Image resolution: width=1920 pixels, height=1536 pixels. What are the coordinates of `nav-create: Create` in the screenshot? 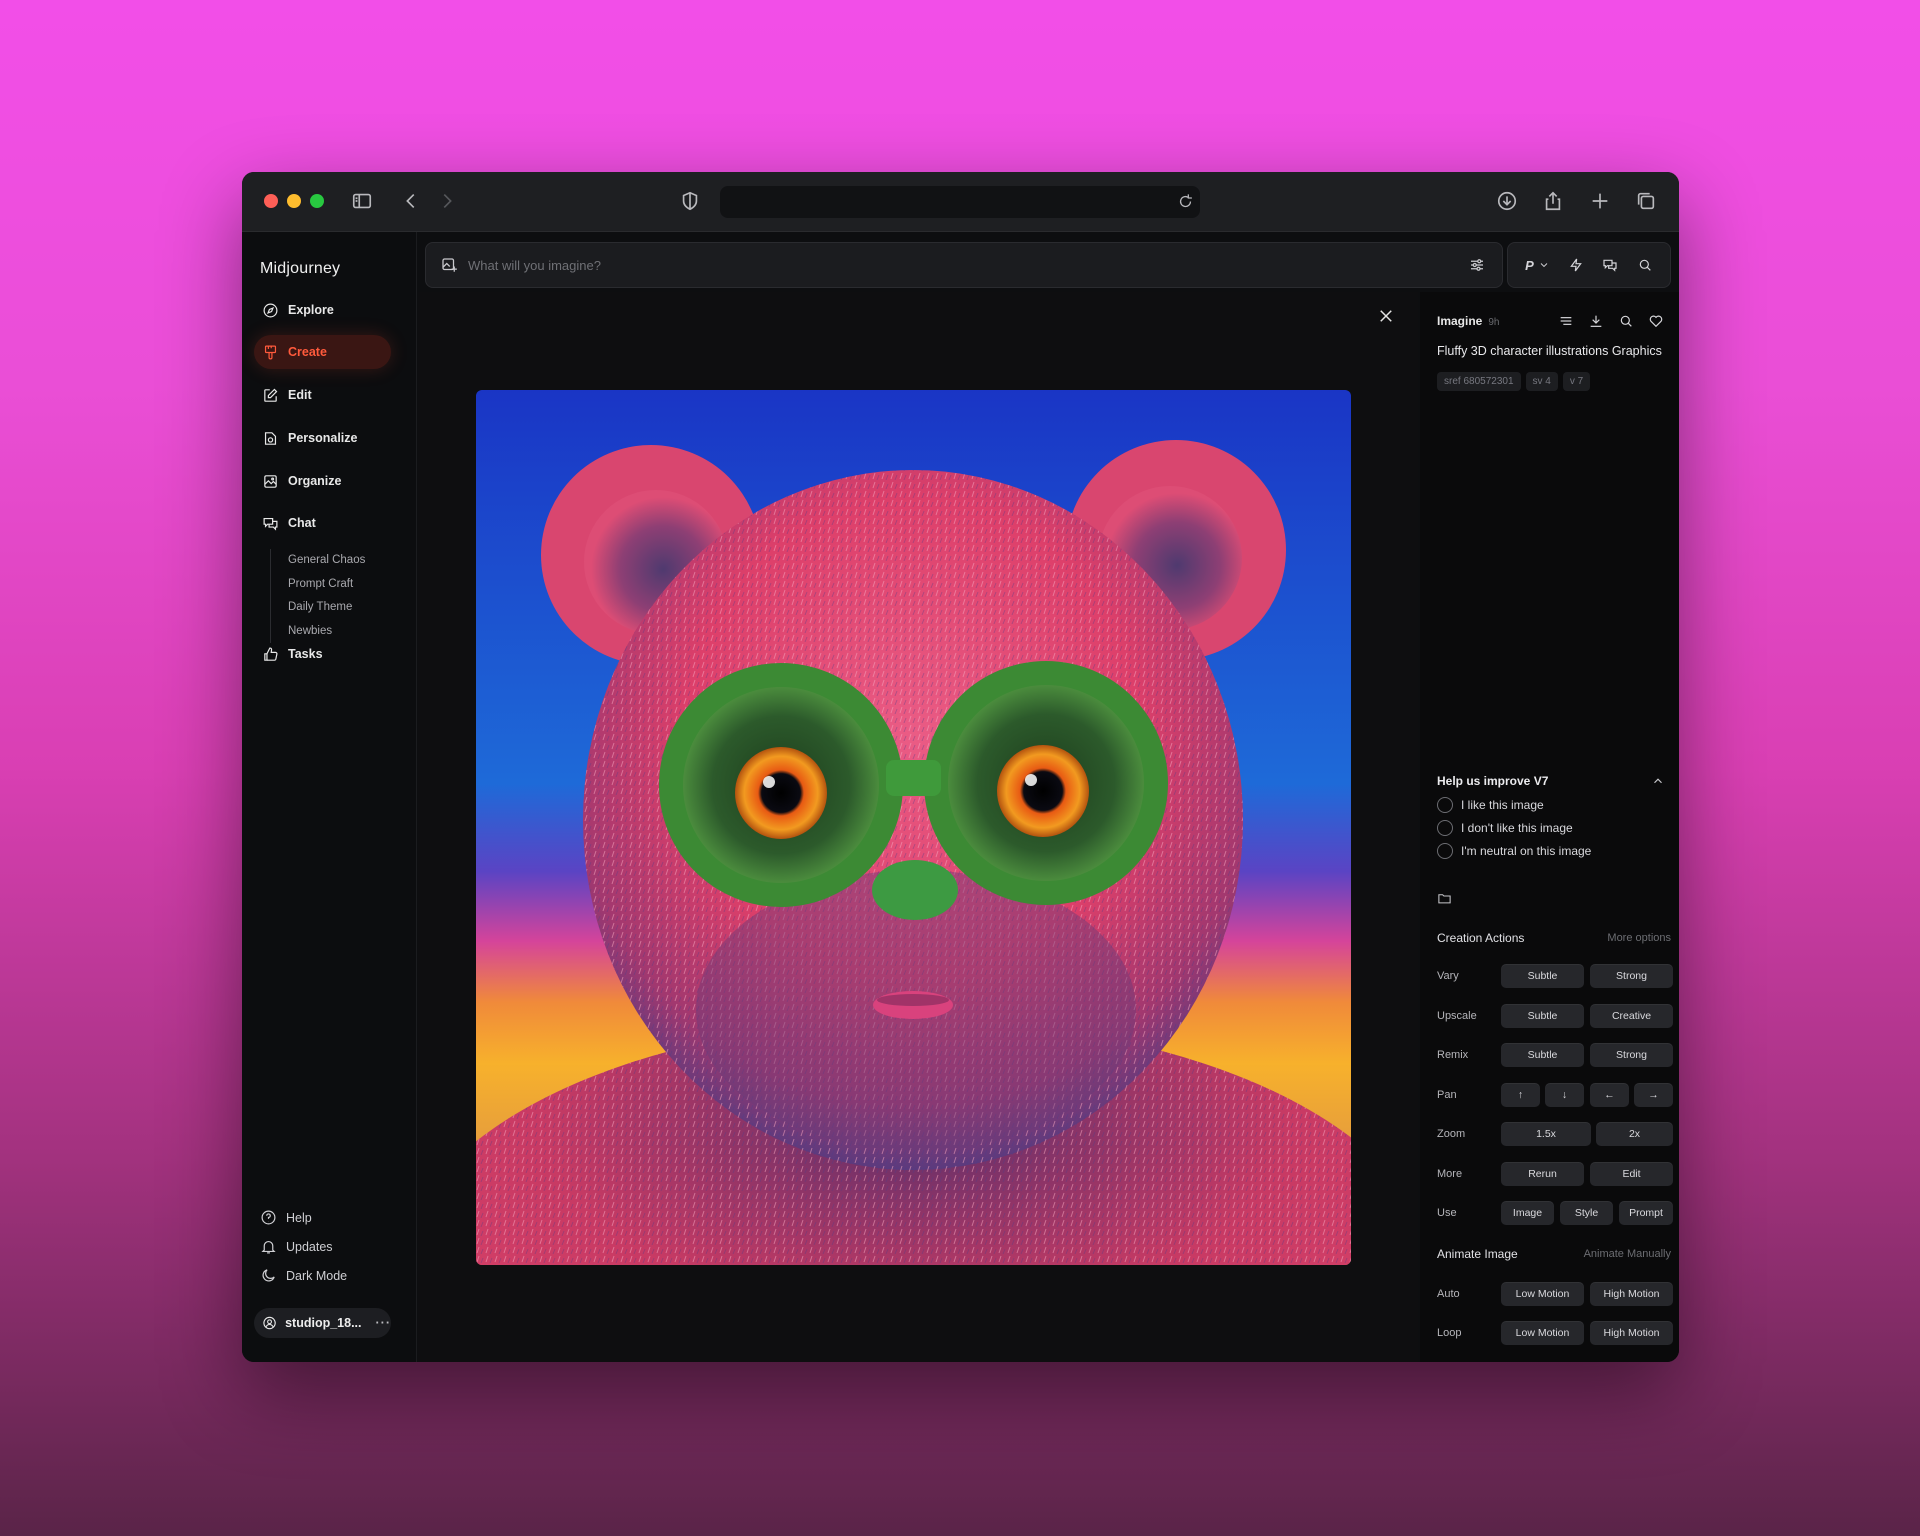 It's located at (322, 352).